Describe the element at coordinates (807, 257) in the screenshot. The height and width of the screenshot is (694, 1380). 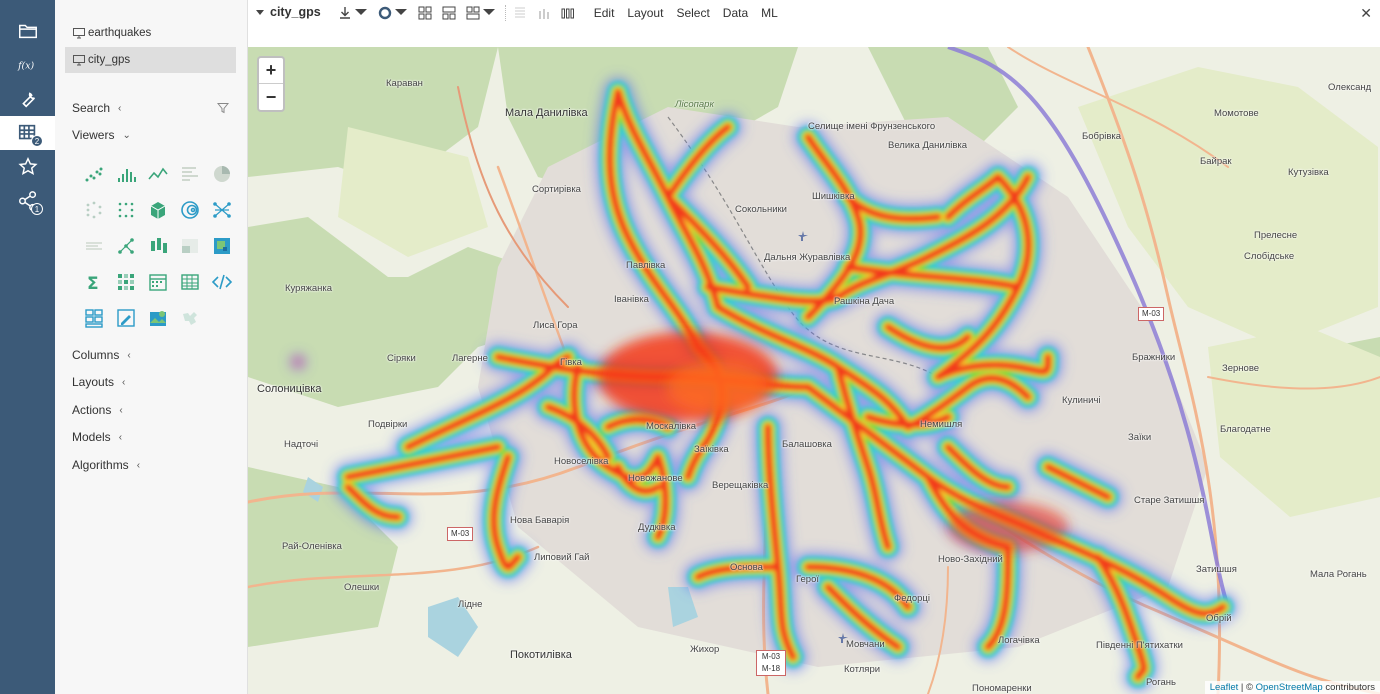
I see `place-label: Дальня Журавлівка` at that location.